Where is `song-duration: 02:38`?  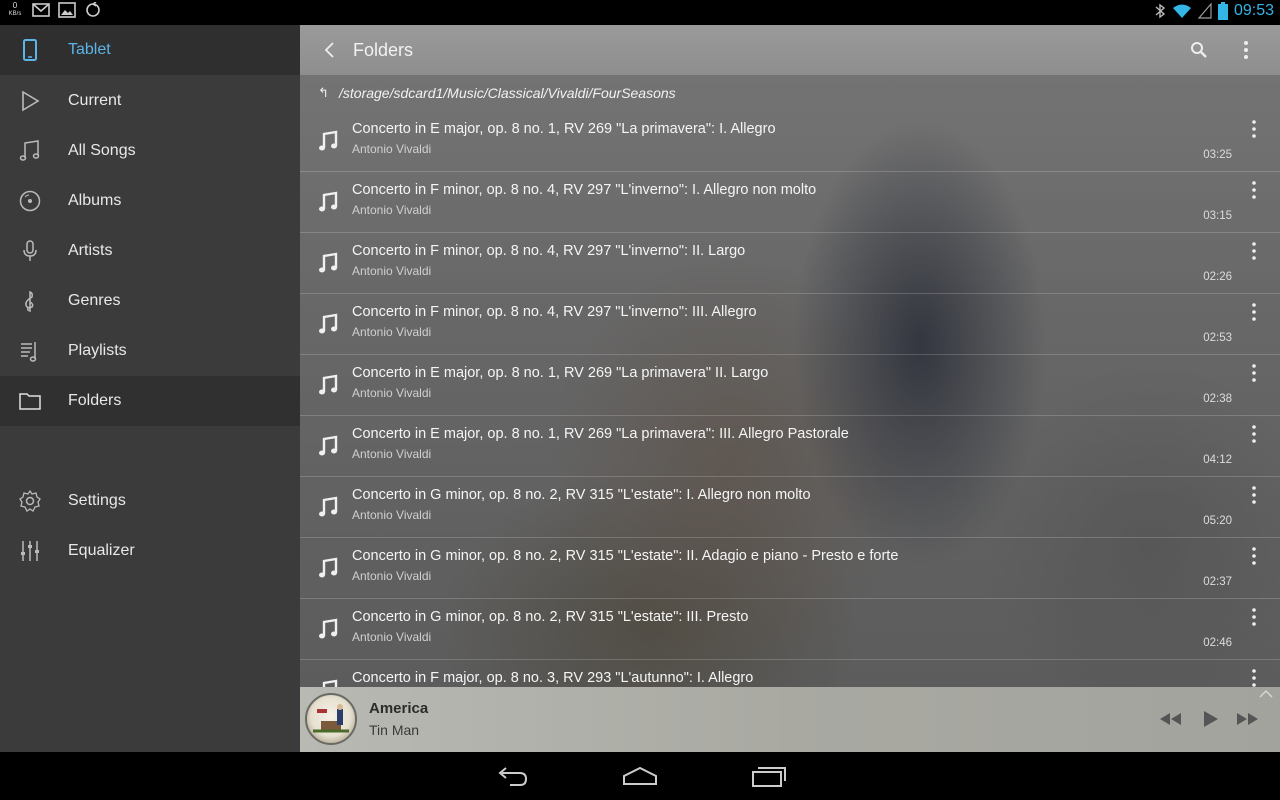 song-duration: 02:38 is located at coordinates (1217, 399).